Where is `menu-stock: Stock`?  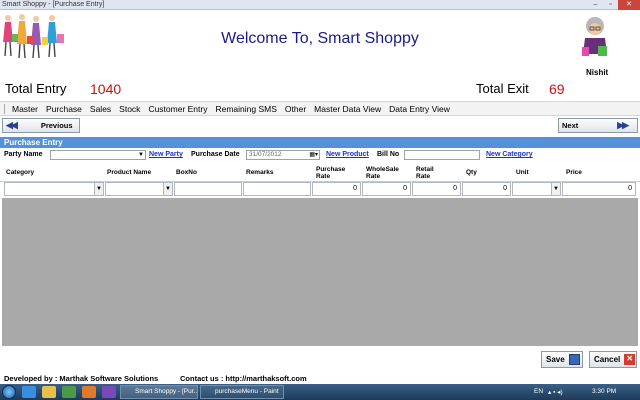
menu-stock: Stock is located at coordinates (129, 109).